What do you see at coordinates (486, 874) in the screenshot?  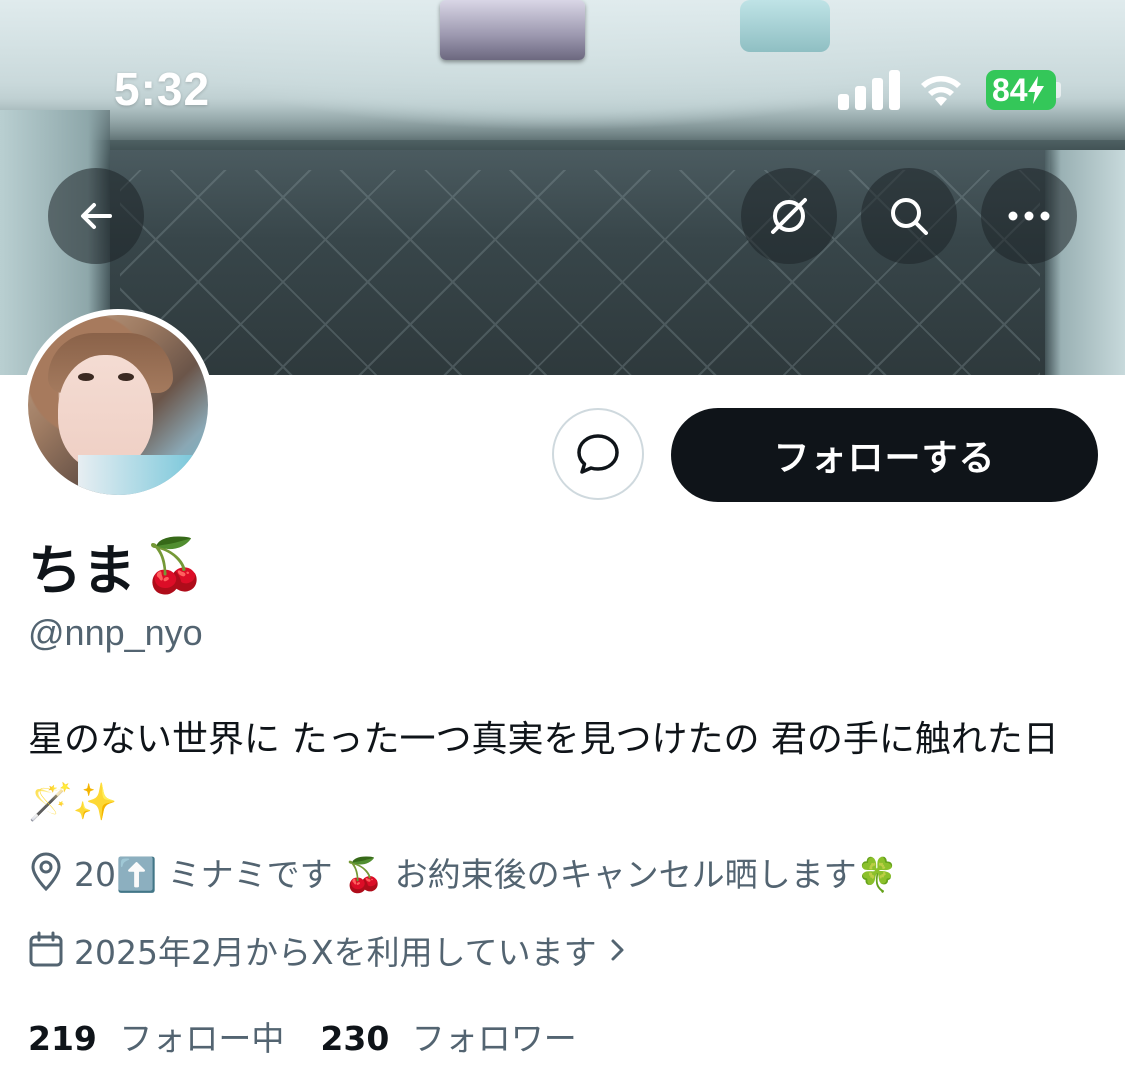 I see `location-text: 20⬆️ ミナミです 🍒 お約束後のキャンセル晒します🍀` at bounding box center [486, 874].